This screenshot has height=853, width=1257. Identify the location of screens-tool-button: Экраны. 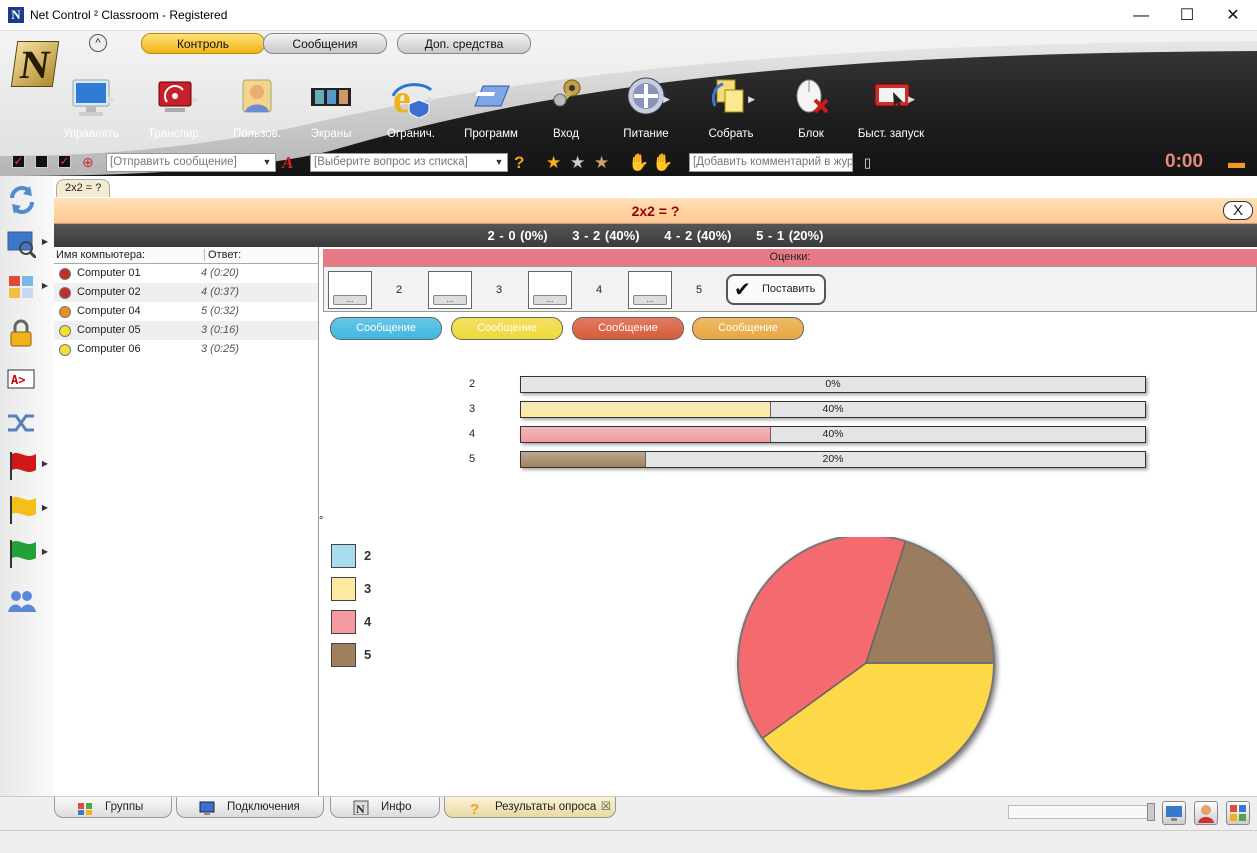
(331, 111).